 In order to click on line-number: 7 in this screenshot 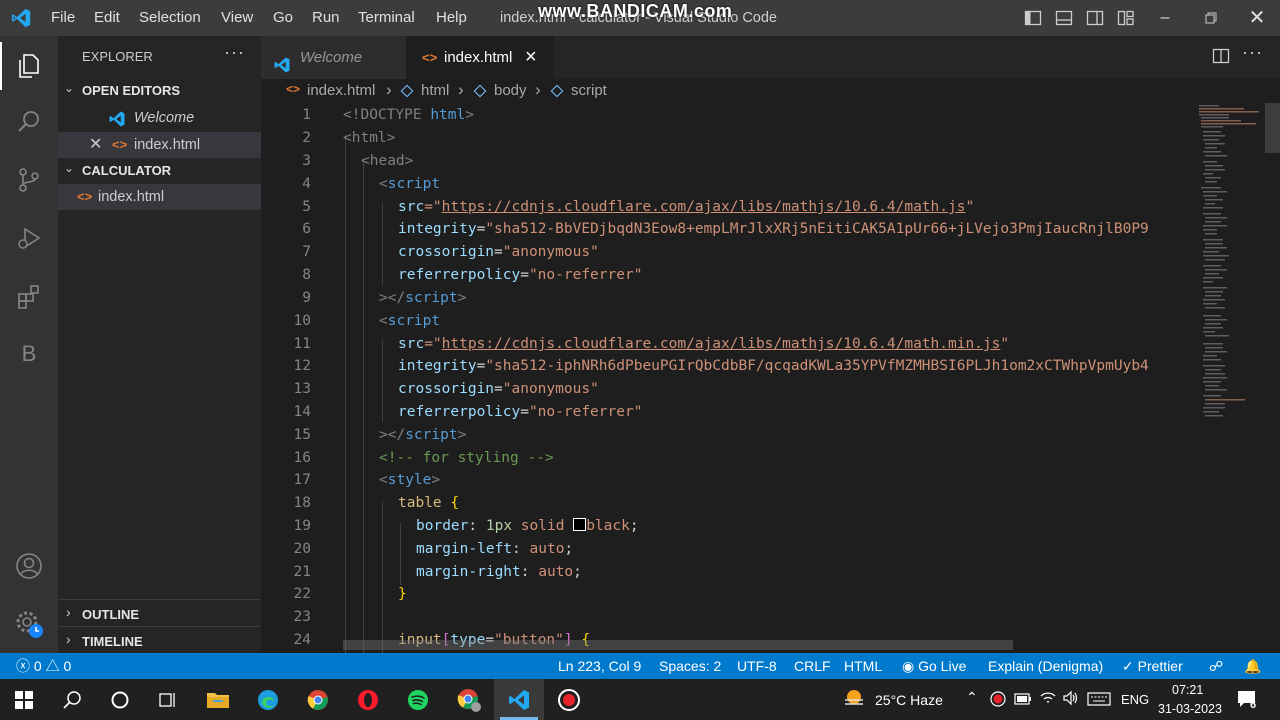, I will do `click(306, 252)`.